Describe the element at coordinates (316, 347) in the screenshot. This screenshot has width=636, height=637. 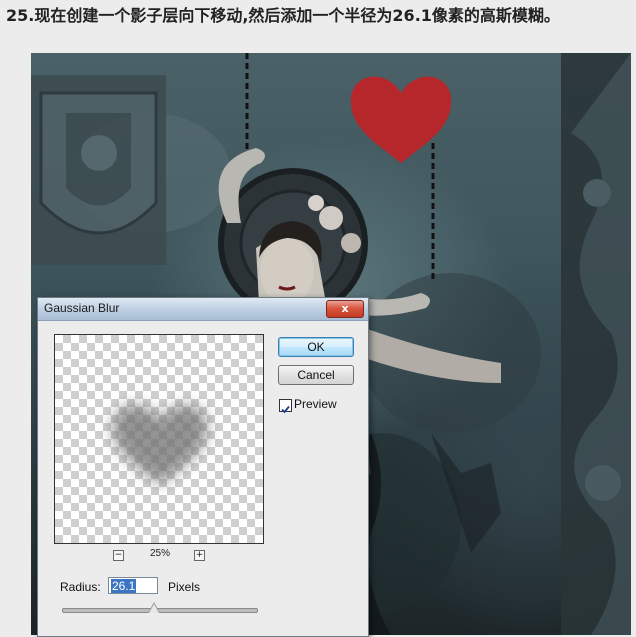
I see `ok-button: OK` at that location.